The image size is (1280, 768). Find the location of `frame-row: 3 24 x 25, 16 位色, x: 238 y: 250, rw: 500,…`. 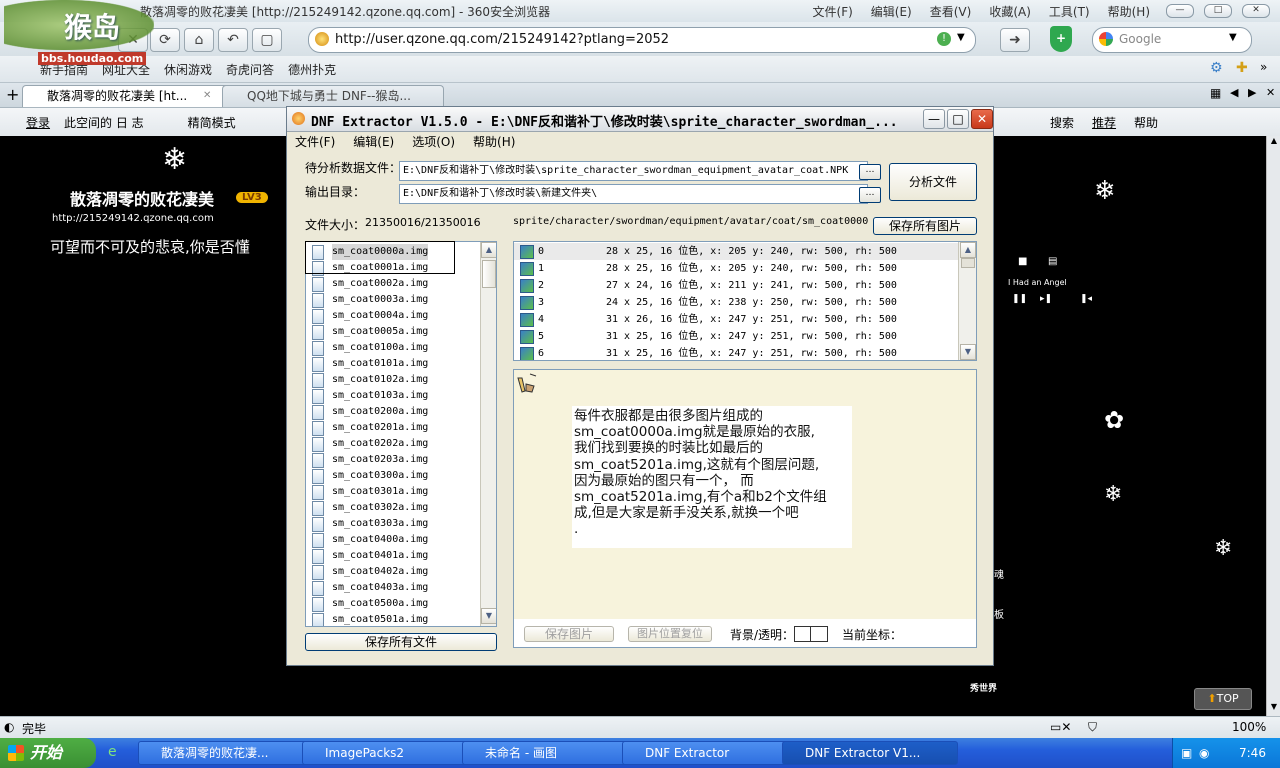

frame-row: 3 24 x 25, 16 位色, x: 238 y: 250, rw: 500,… is located at coordinates (736, 302).